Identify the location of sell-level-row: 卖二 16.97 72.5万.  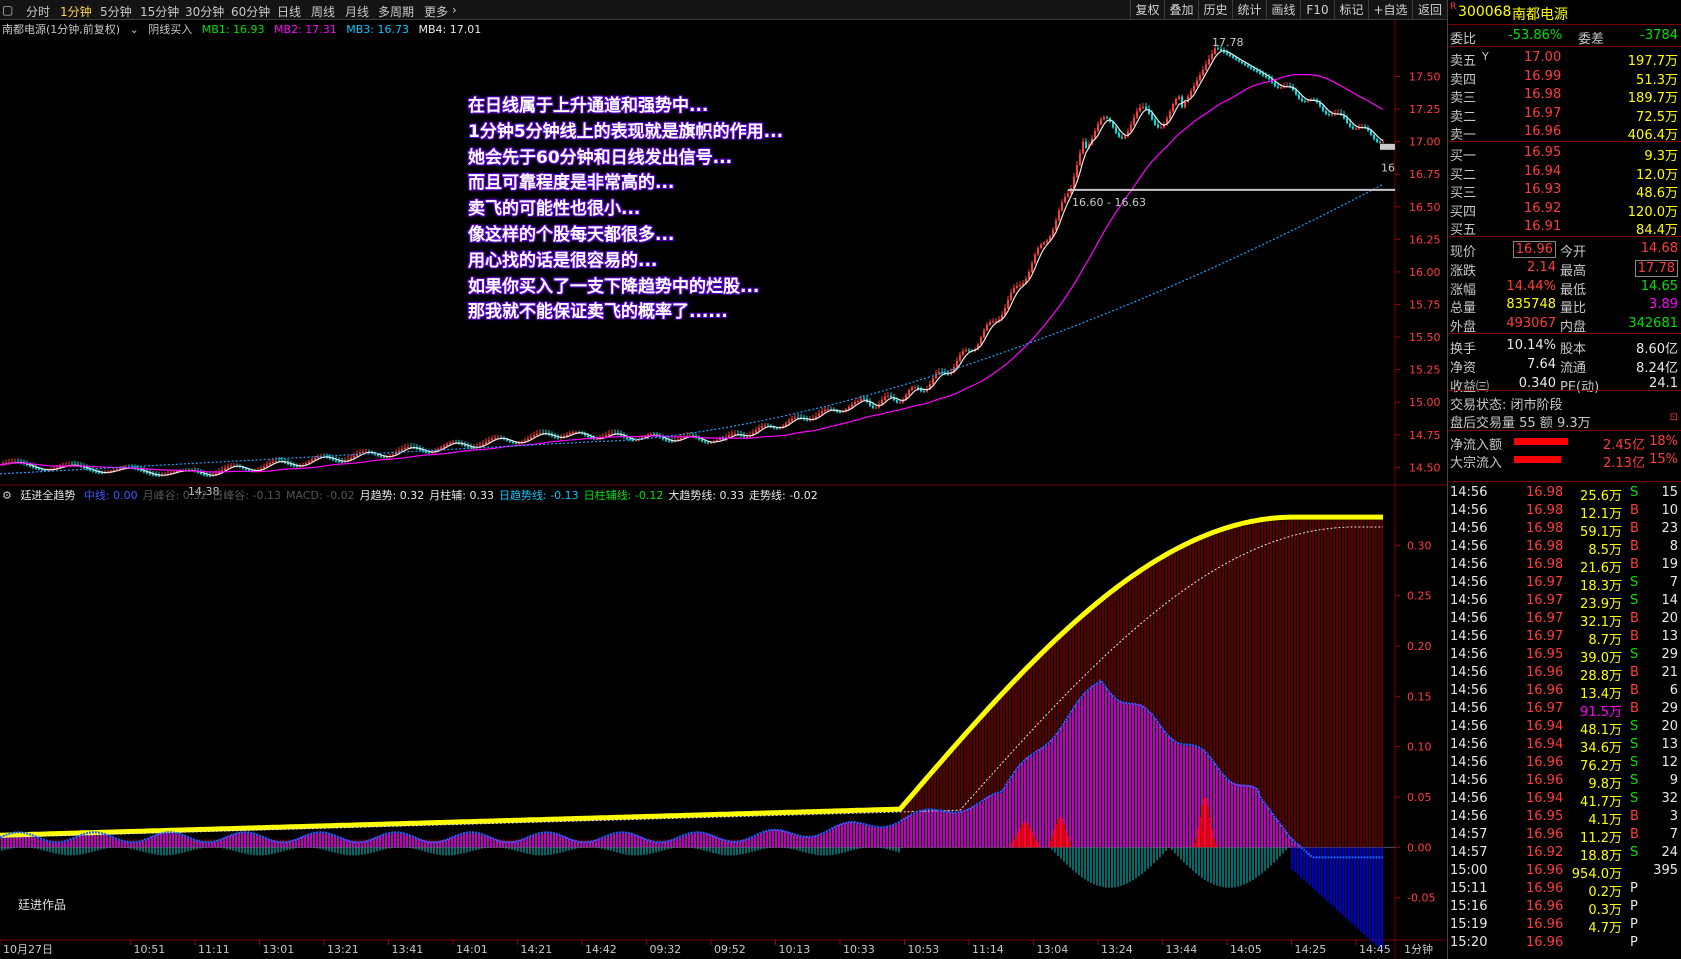
(1564, 115).